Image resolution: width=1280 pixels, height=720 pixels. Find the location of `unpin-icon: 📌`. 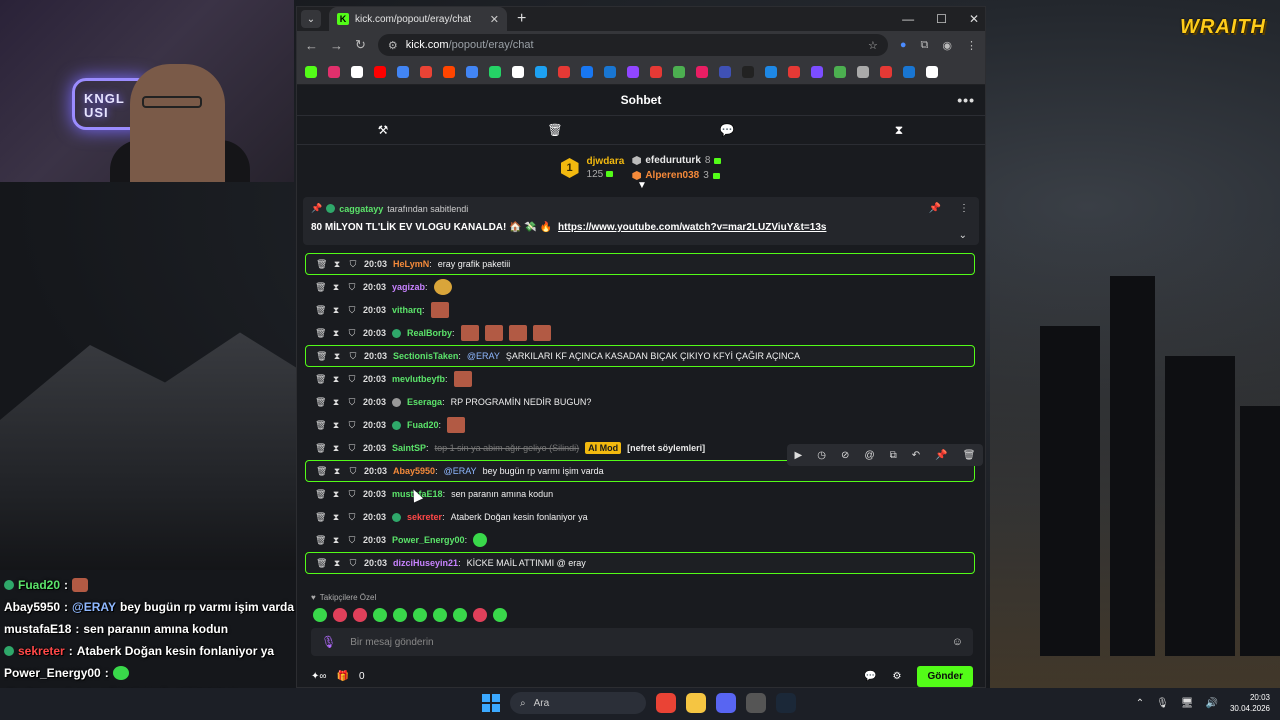

unpin-icon: 📌 is located at coordinates (935, 208).